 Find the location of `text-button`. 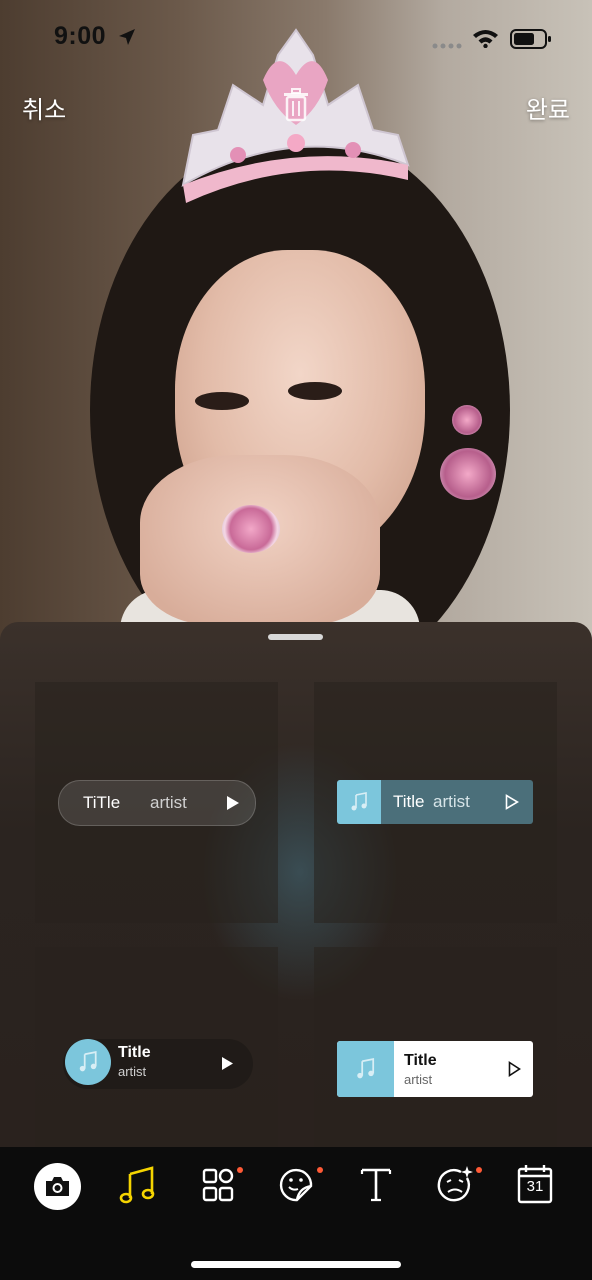

text-button is located at coordinates (376, 1185).